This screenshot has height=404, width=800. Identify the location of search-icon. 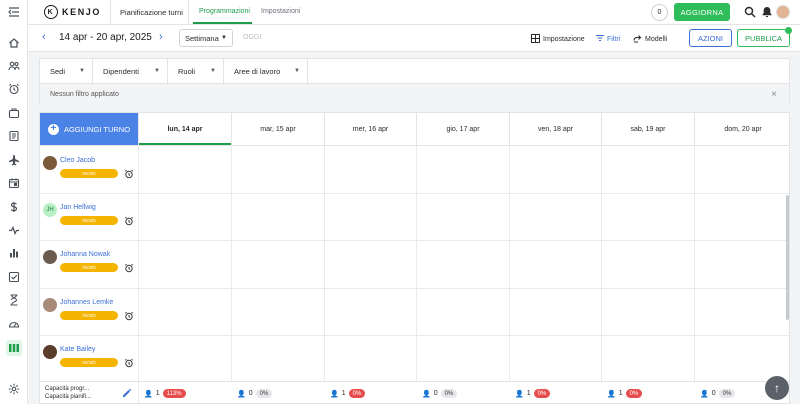
(750, 12).